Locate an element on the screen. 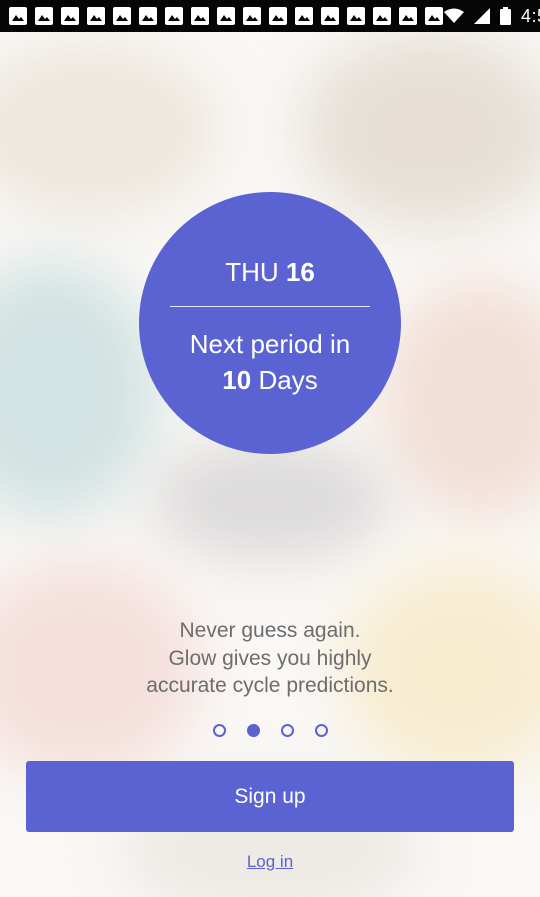 Image resolution: width=540 pixels, height=897 pixels. tagline-line-1: Never guess again. is located at coordinates (270, 630).